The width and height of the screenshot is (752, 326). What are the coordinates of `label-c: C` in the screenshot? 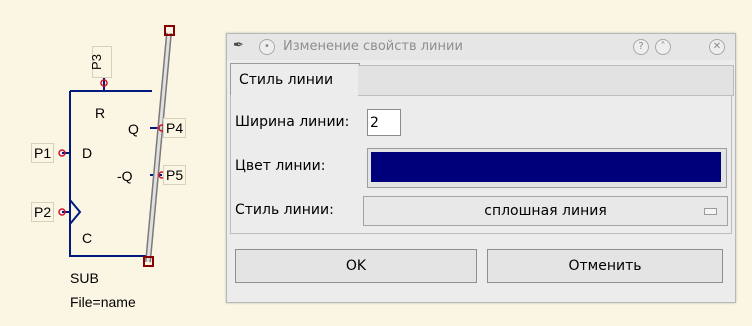 It's located at (87, 238).